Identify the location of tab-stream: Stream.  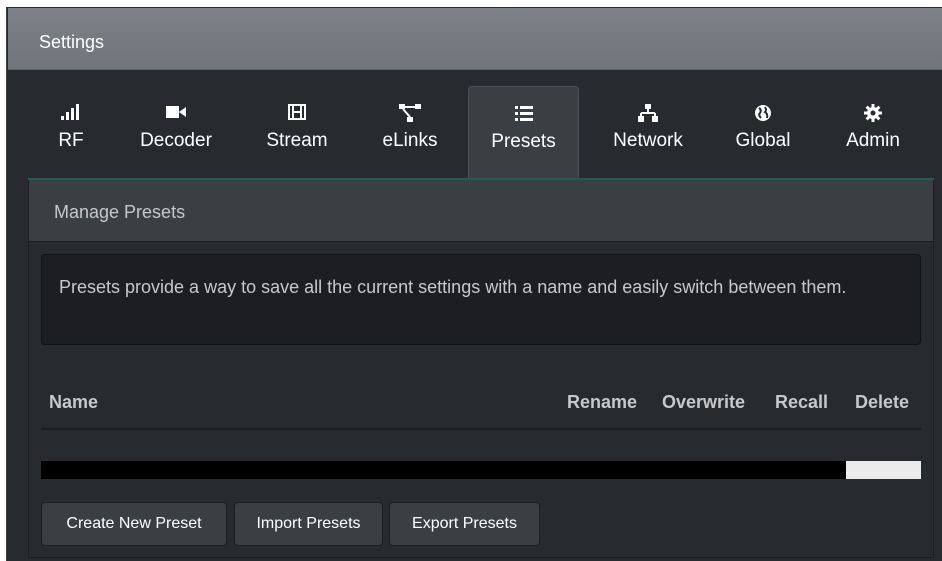
(297, 133).